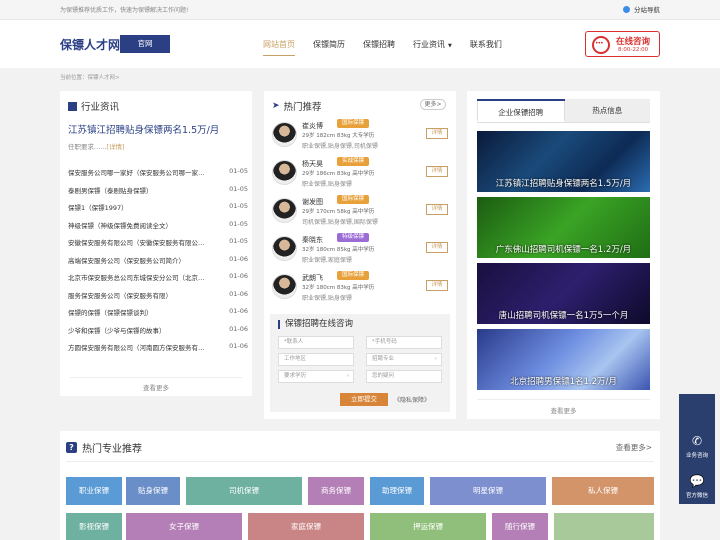  What do you see at coordinates (329, 44) in the screenshot?
I see `nav-resumes: 保镖简历` at bounding box center [329, 44].